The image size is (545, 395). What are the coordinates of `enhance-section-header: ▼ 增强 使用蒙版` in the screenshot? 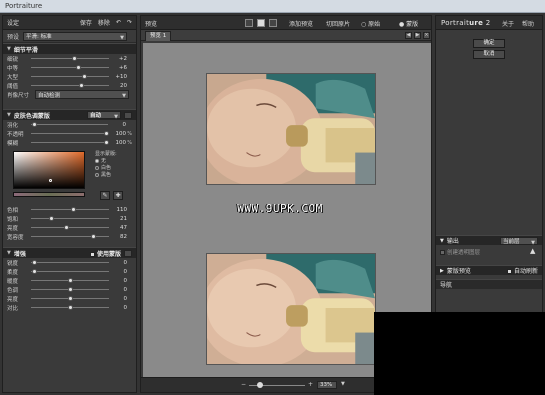 It's located at (69, 252).